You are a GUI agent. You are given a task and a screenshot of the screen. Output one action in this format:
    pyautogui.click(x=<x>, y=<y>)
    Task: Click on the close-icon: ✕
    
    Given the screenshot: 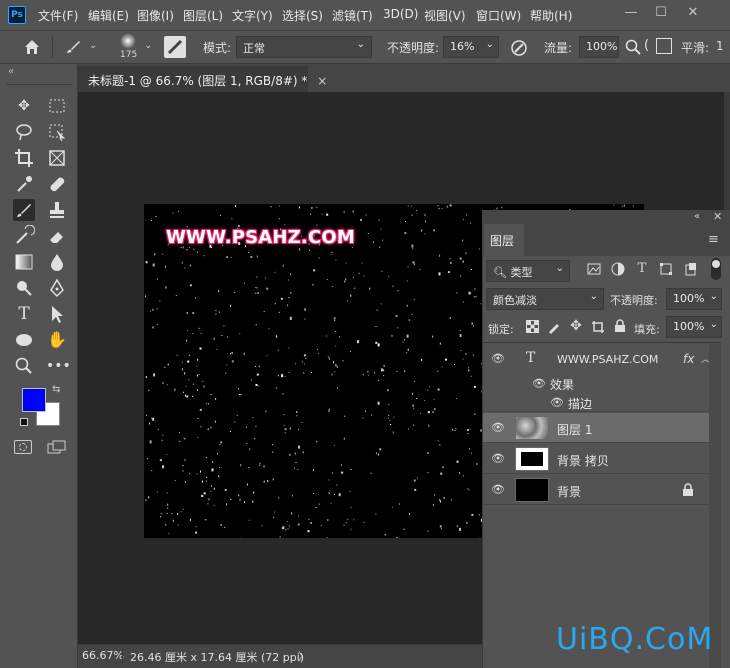 What is the action you would take?
    pyautogui.click(x=693, y=13)
    